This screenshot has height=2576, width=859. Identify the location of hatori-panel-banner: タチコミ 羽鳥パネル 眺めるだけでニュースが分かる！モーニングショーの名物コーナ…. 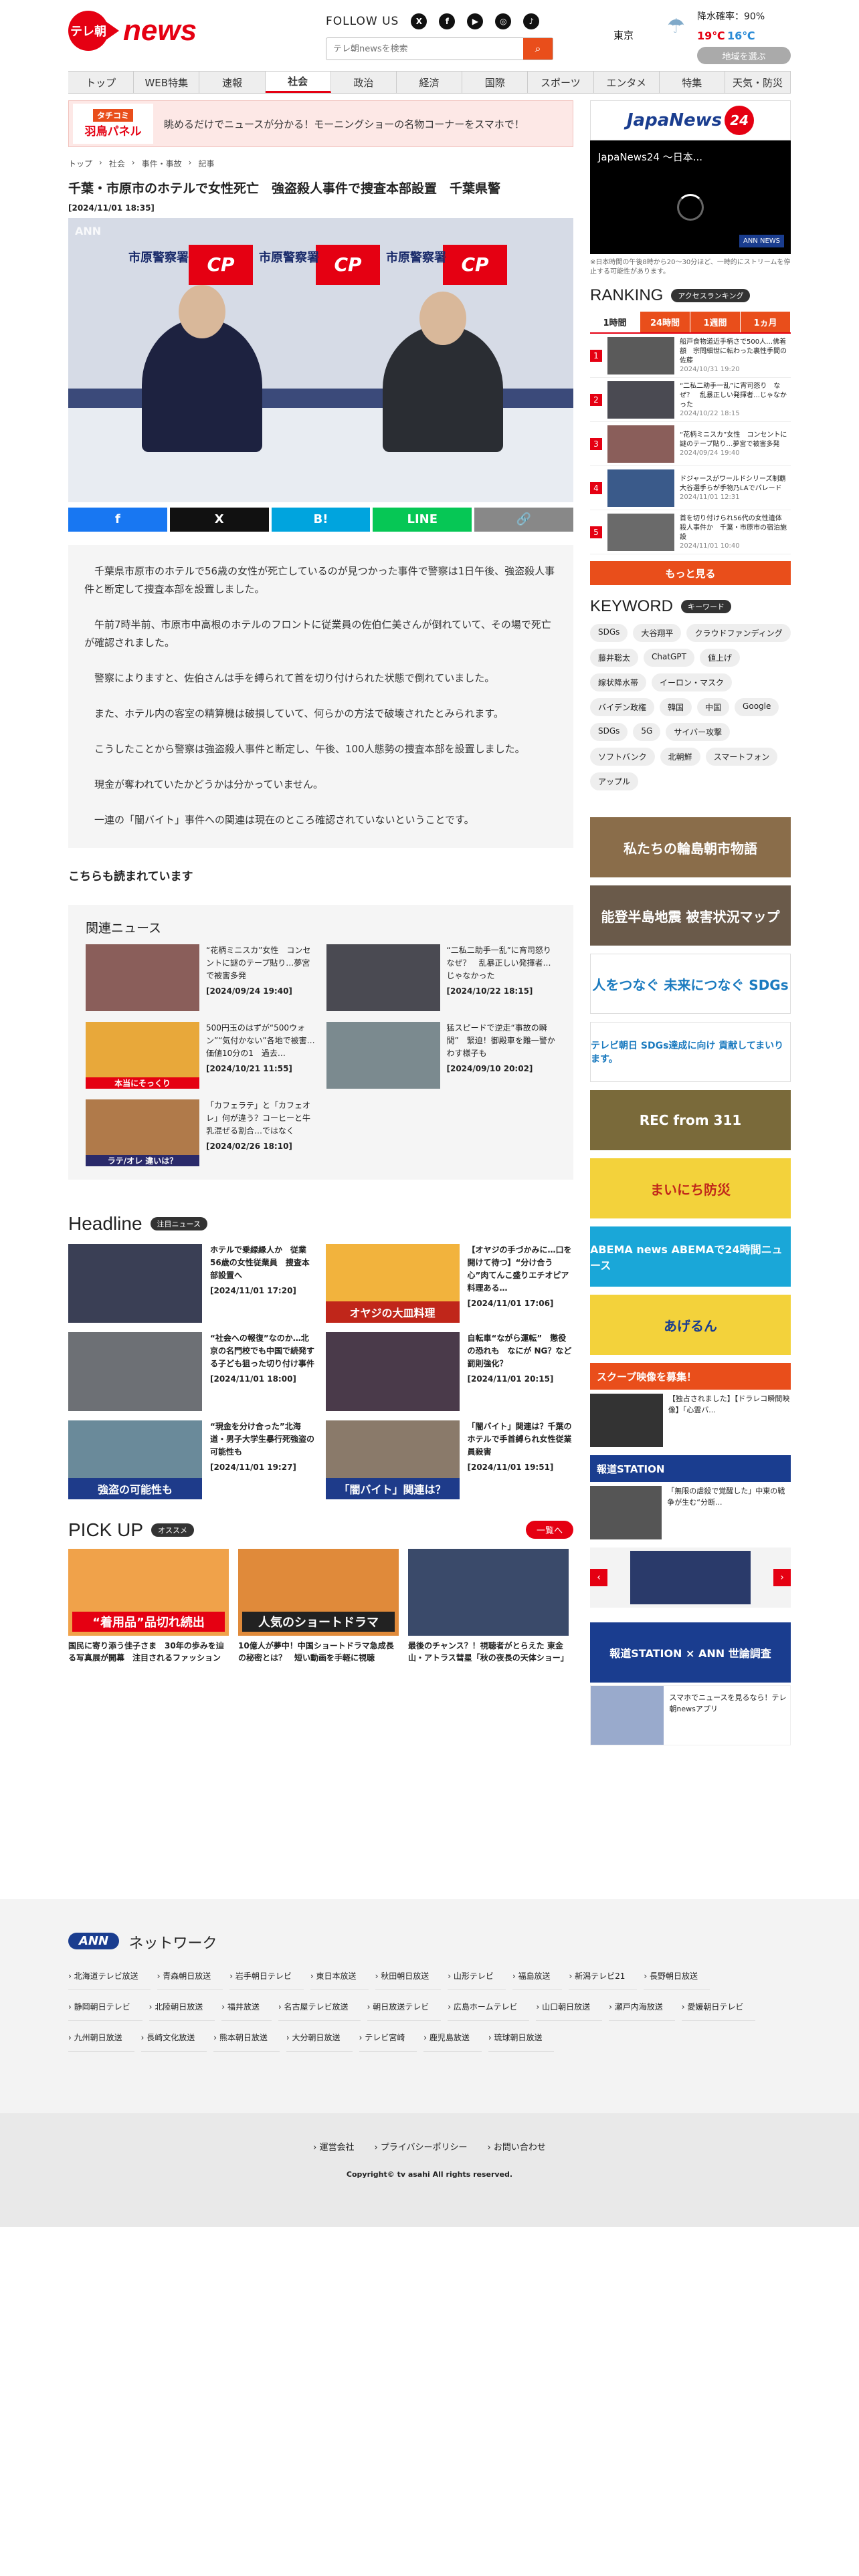
(320, 124).